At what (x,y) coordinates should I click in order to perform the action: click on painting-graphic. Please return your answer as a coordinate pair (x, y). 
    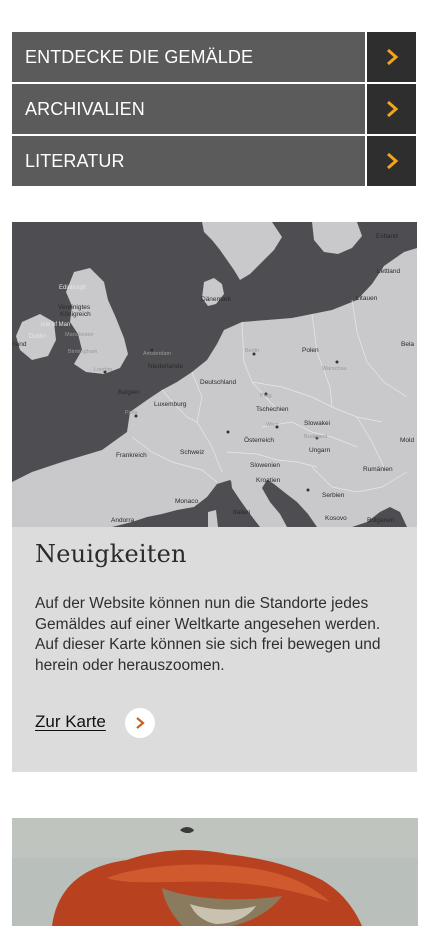
    Looking at the image, I should click on (215, 872).